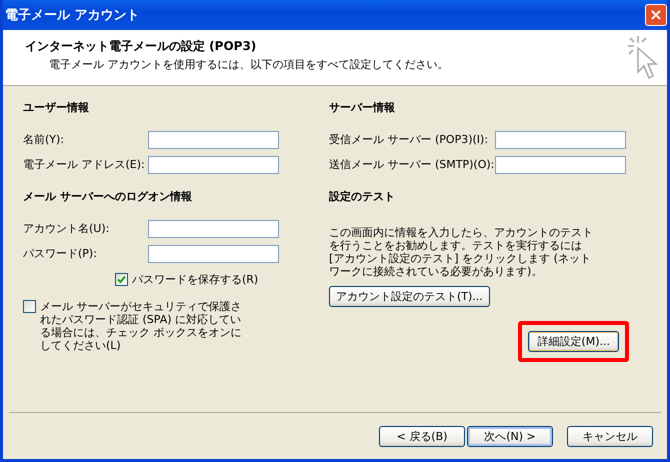 This screenshot has width=670, height=462. Describe the element at coordinates (60, 253) in the screenshot. I see `field-label: パスワード(P):` at that location.